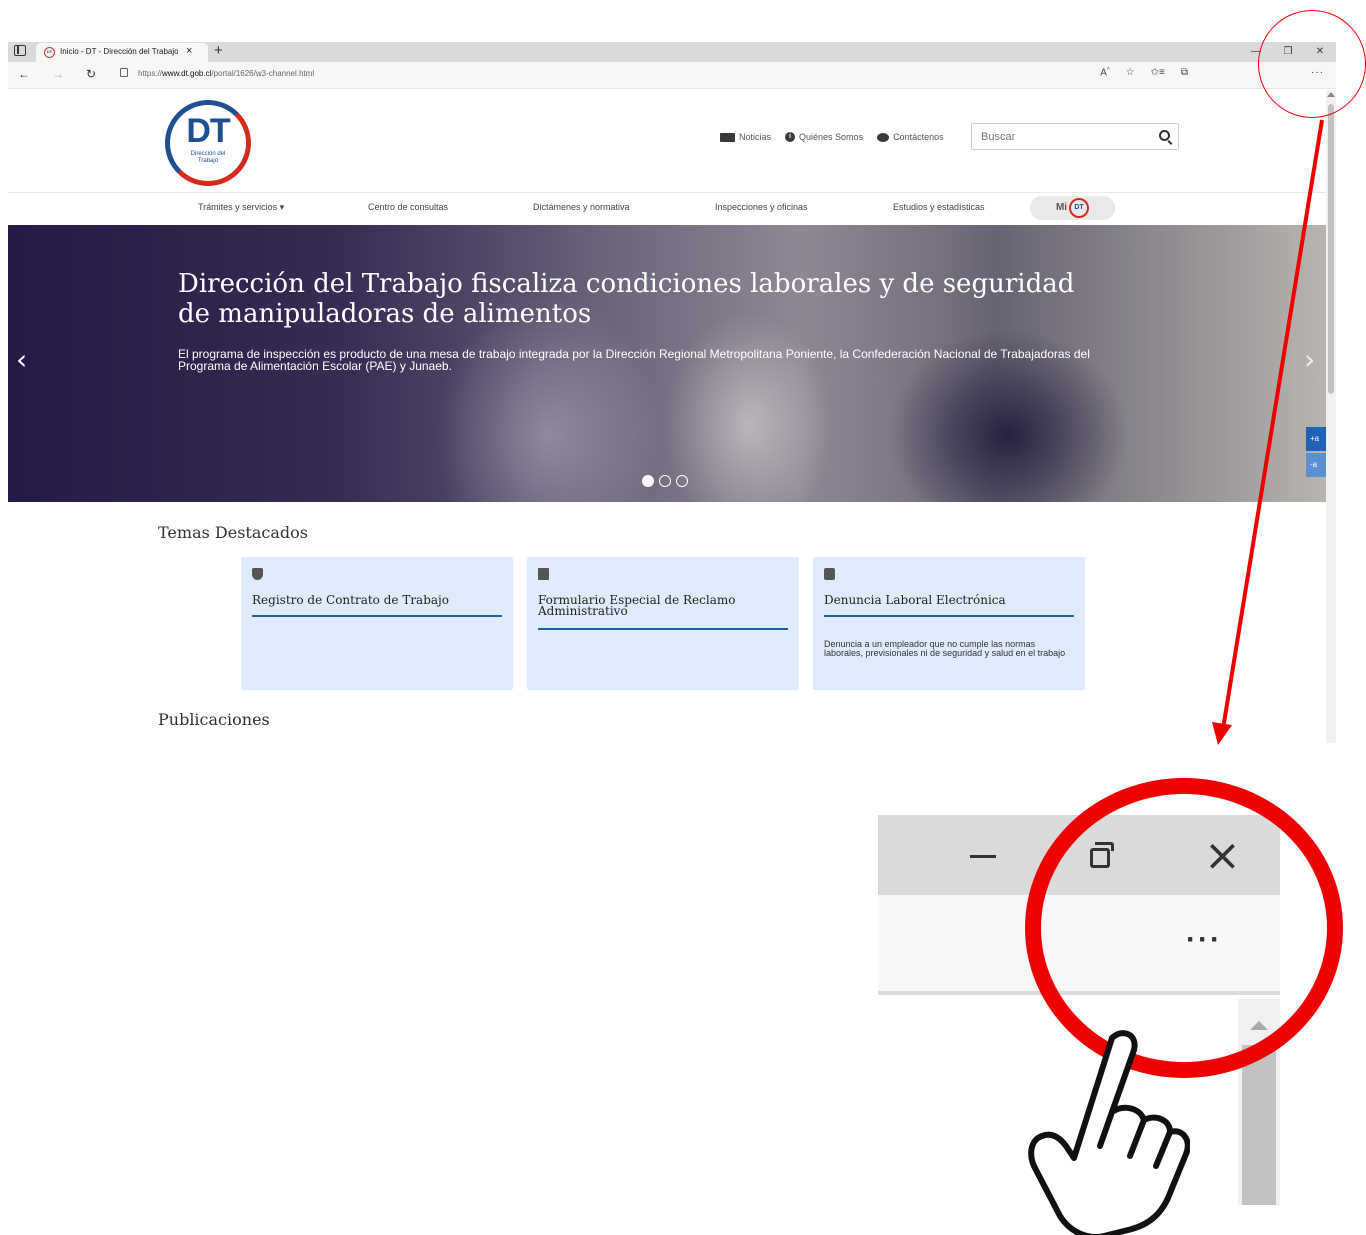  What do you see at coordinates (1272, 427) in the screenshot?
I see `arrow-line` at bounding box center [1272, 427].